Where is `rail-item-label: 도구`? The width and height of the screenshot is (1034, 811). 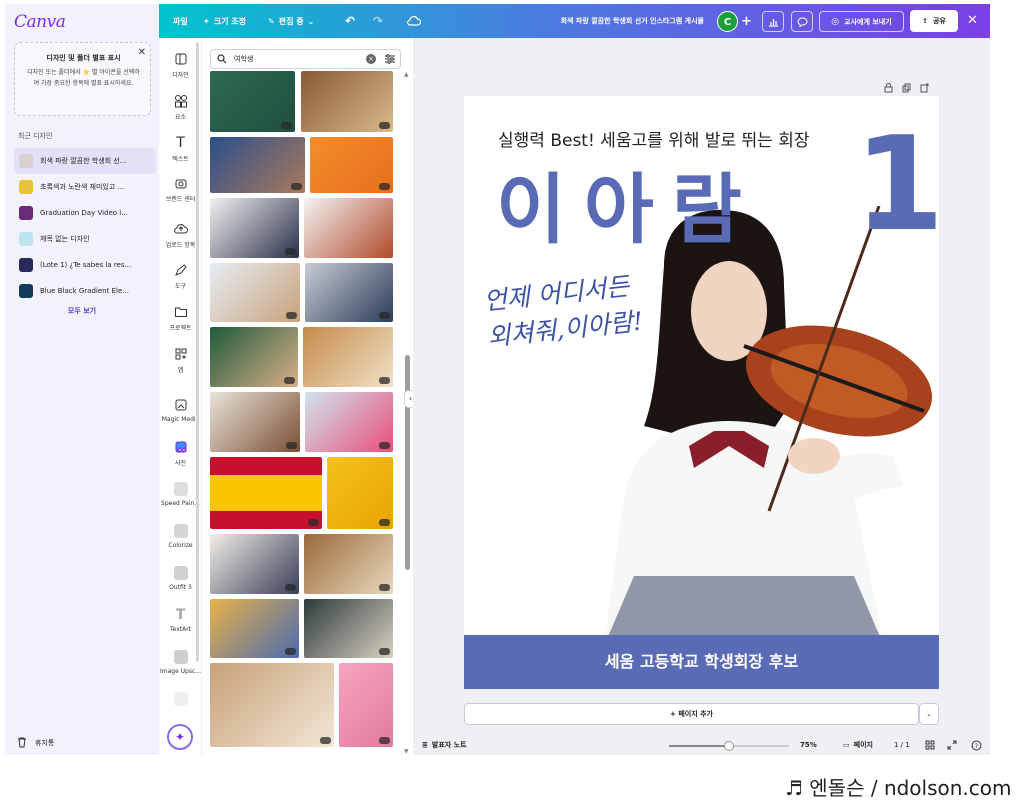 rail-item-label: 도구 is located at coordinates (180, 286).